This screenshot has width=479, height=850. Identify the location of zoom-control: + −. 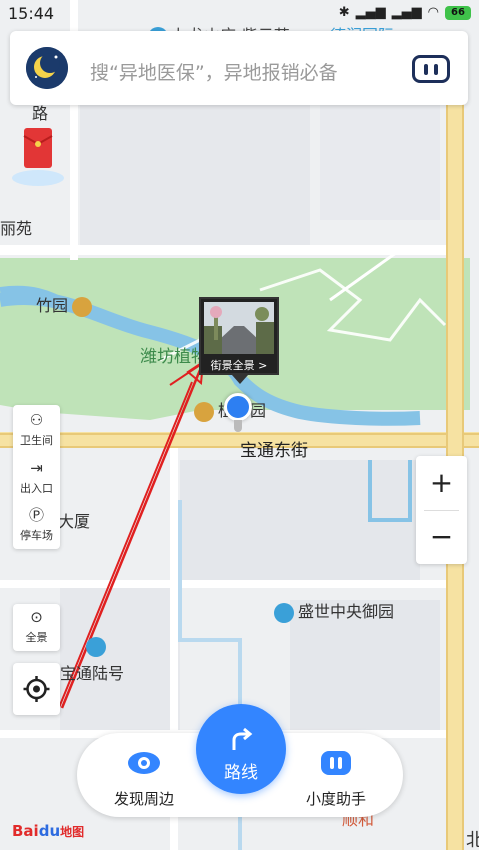
(441, 510).